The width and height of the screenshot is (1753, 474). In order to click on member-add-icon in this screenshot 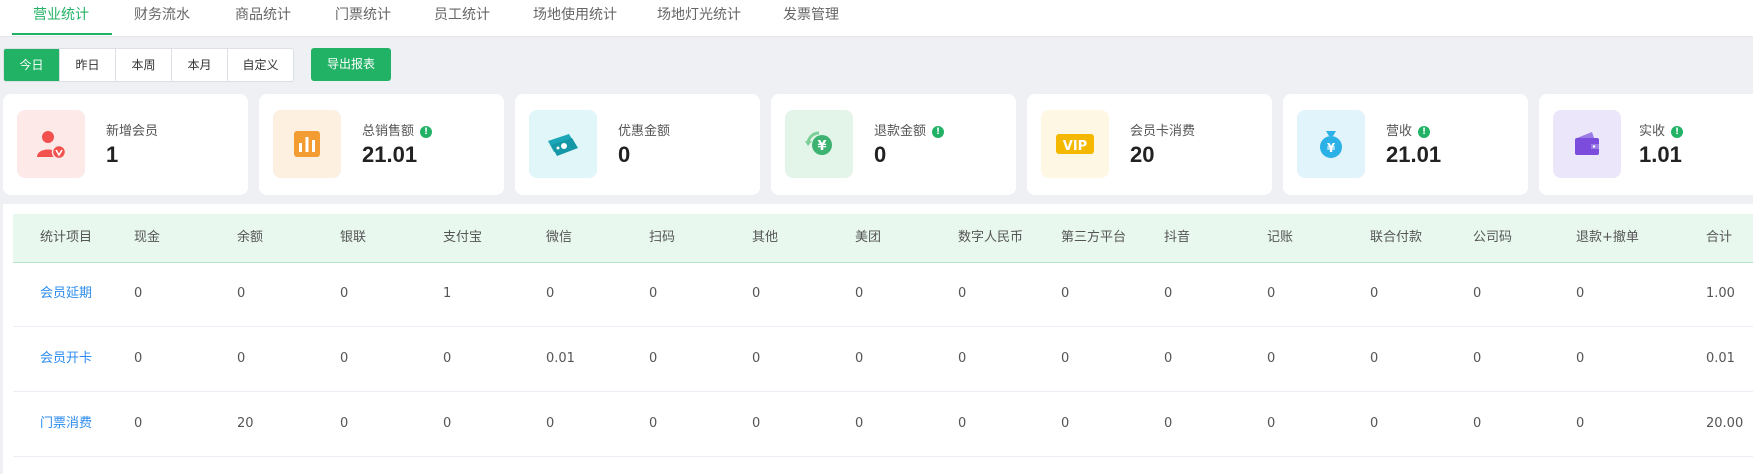, I will do `click(51, 144)`.